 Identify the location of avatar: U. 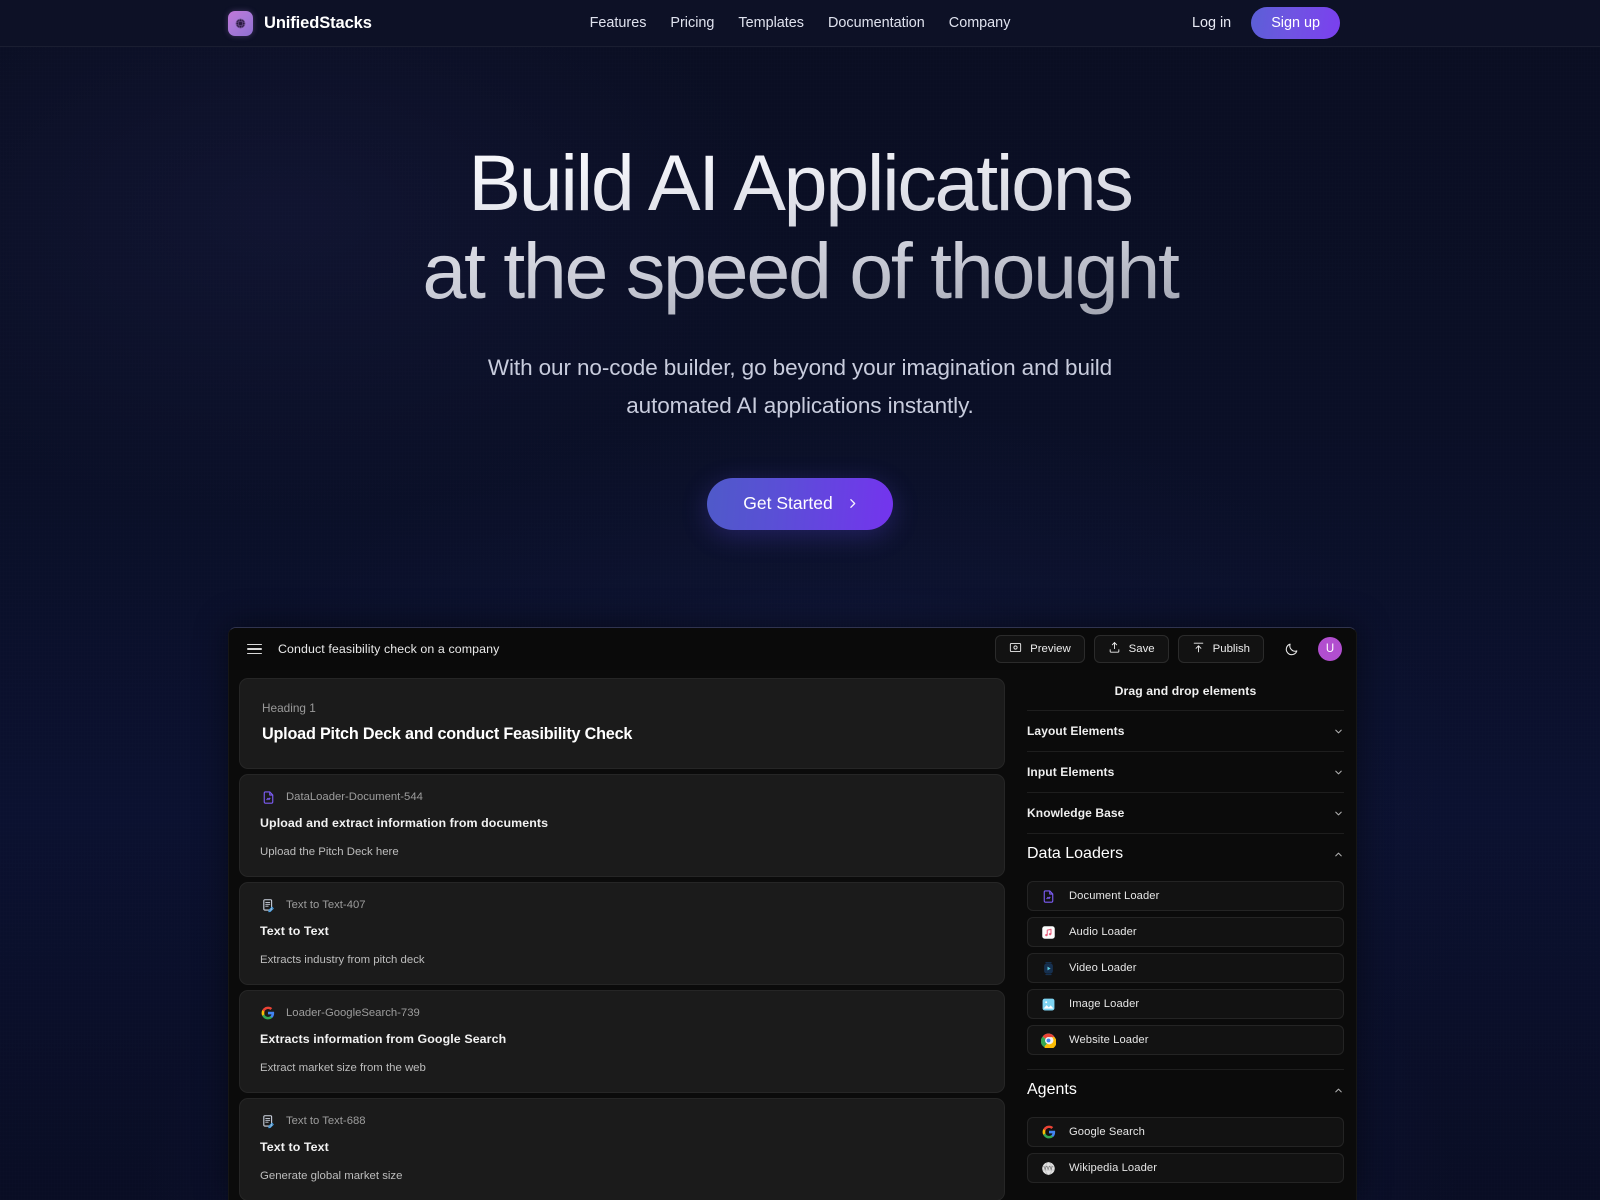
(1330, 649).